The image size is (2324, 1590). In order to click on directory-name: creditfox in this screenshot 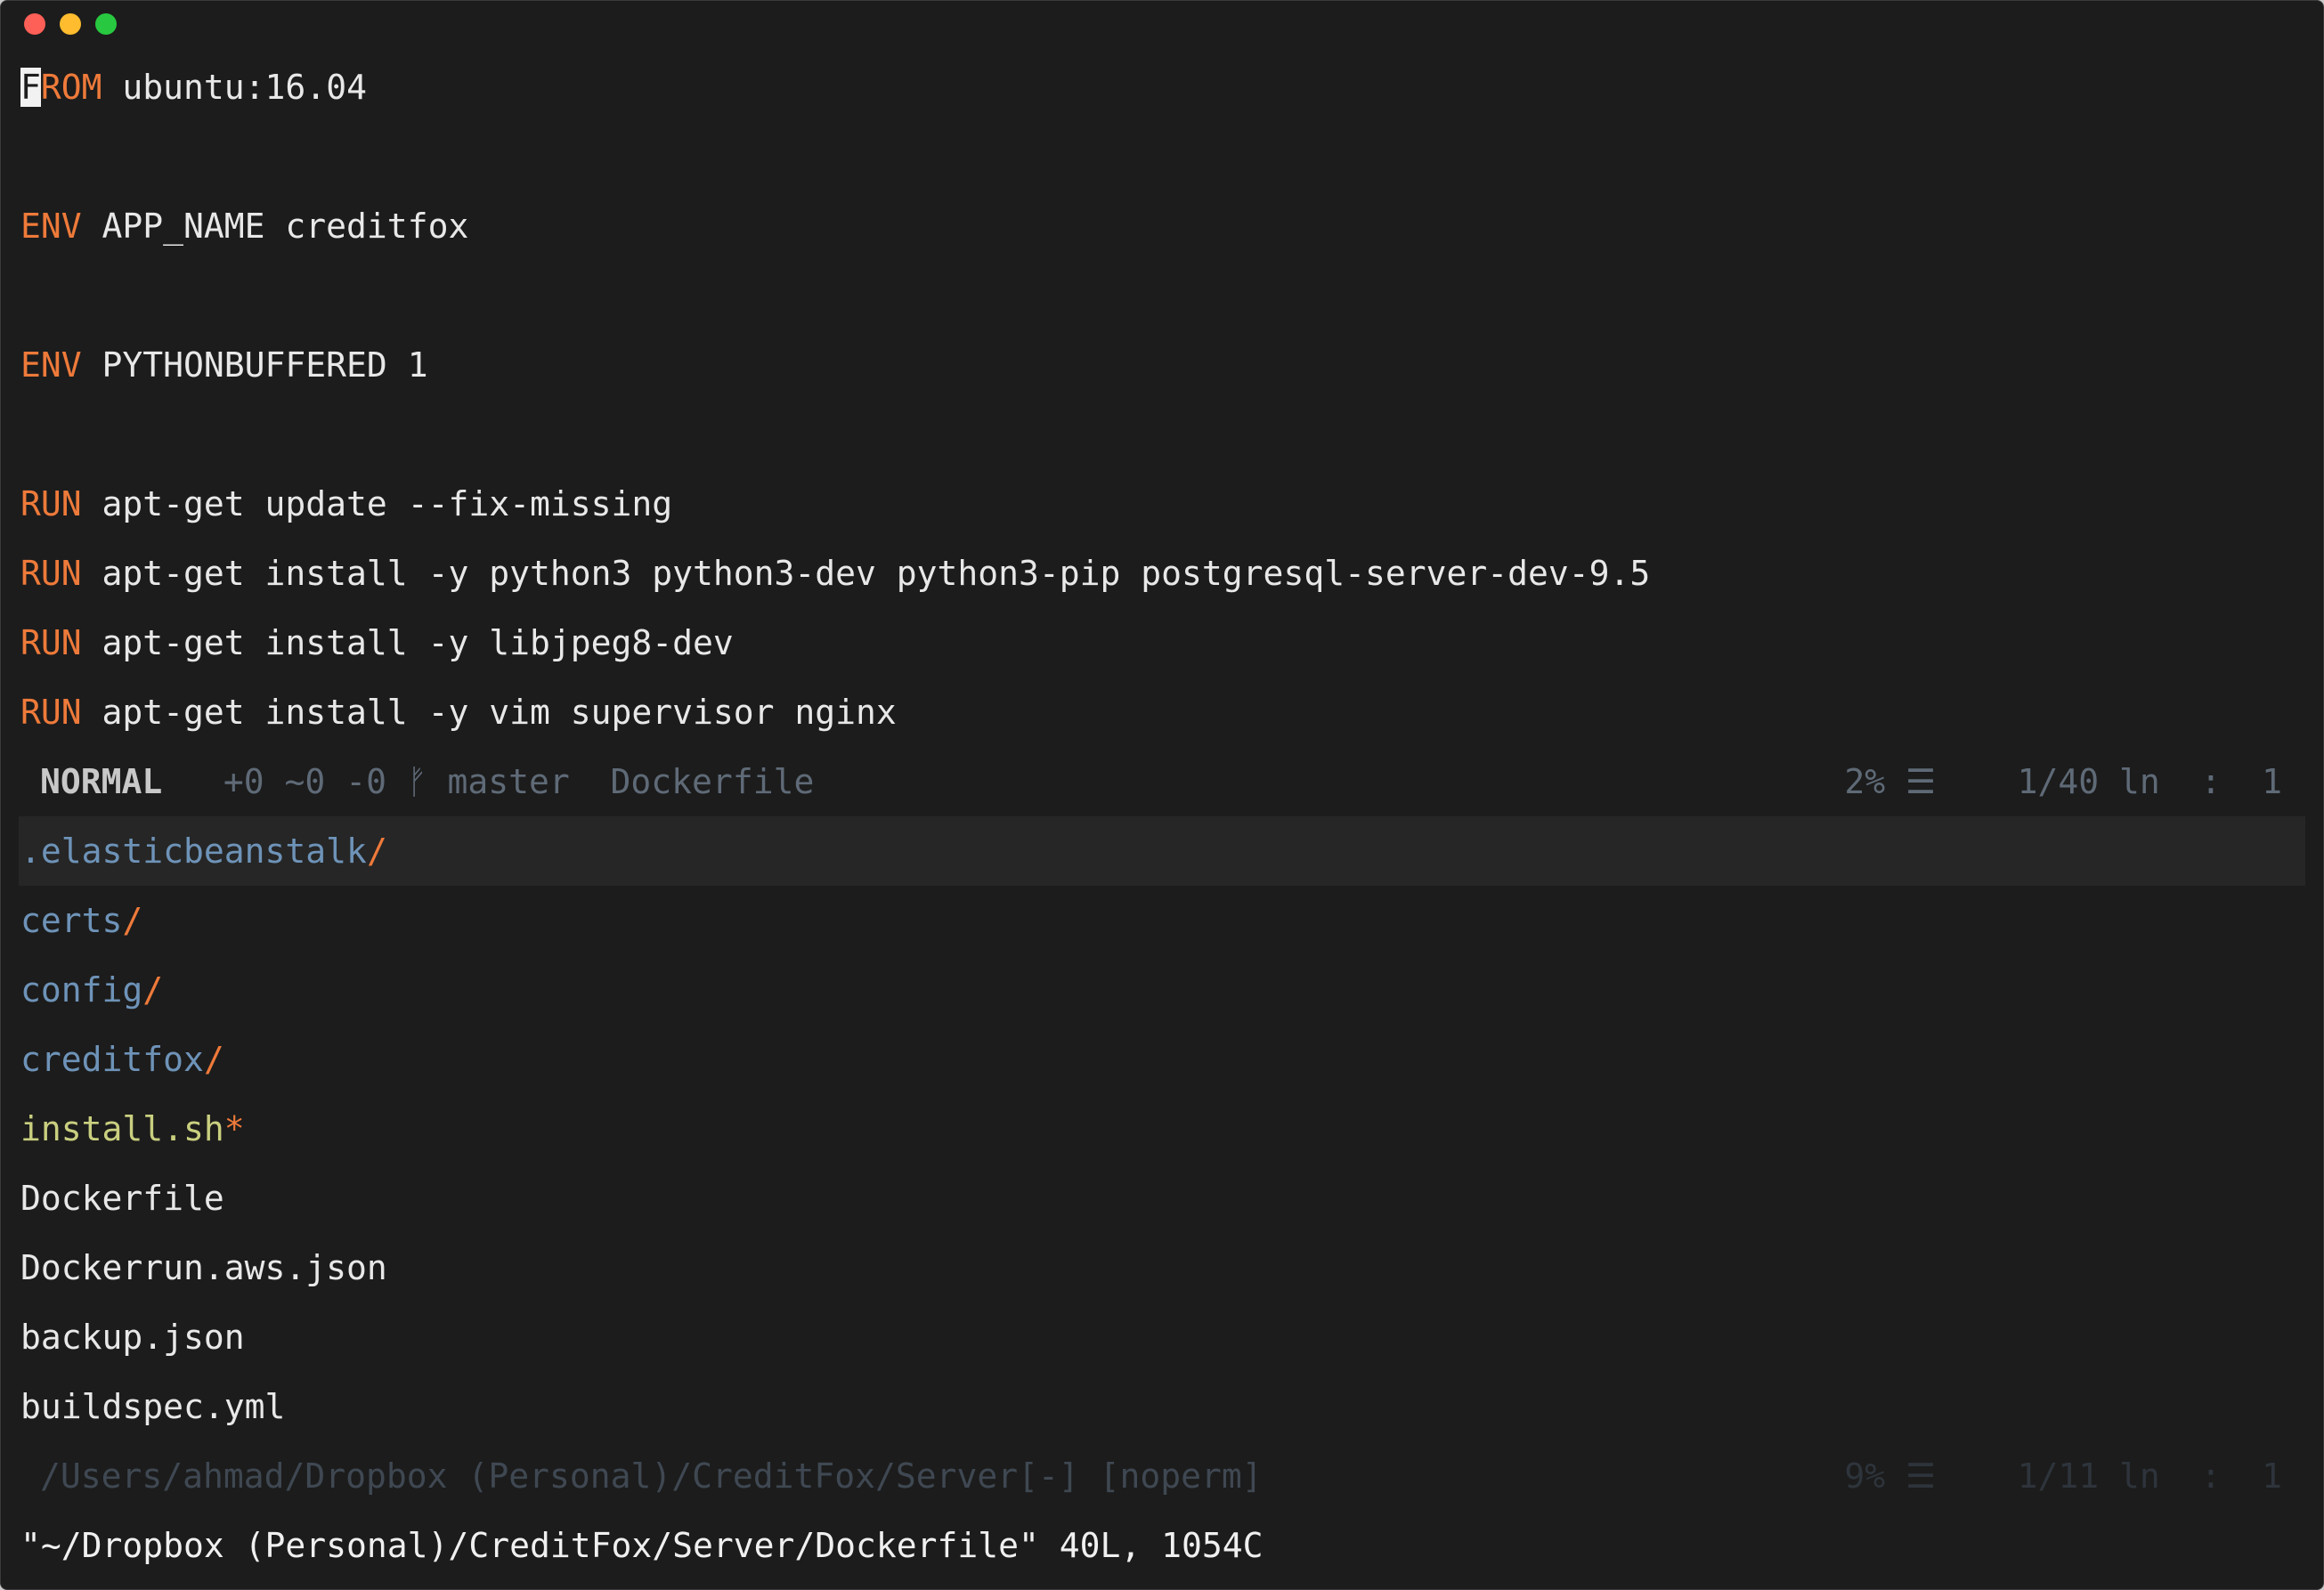, I will do `click(112, 1059)`.